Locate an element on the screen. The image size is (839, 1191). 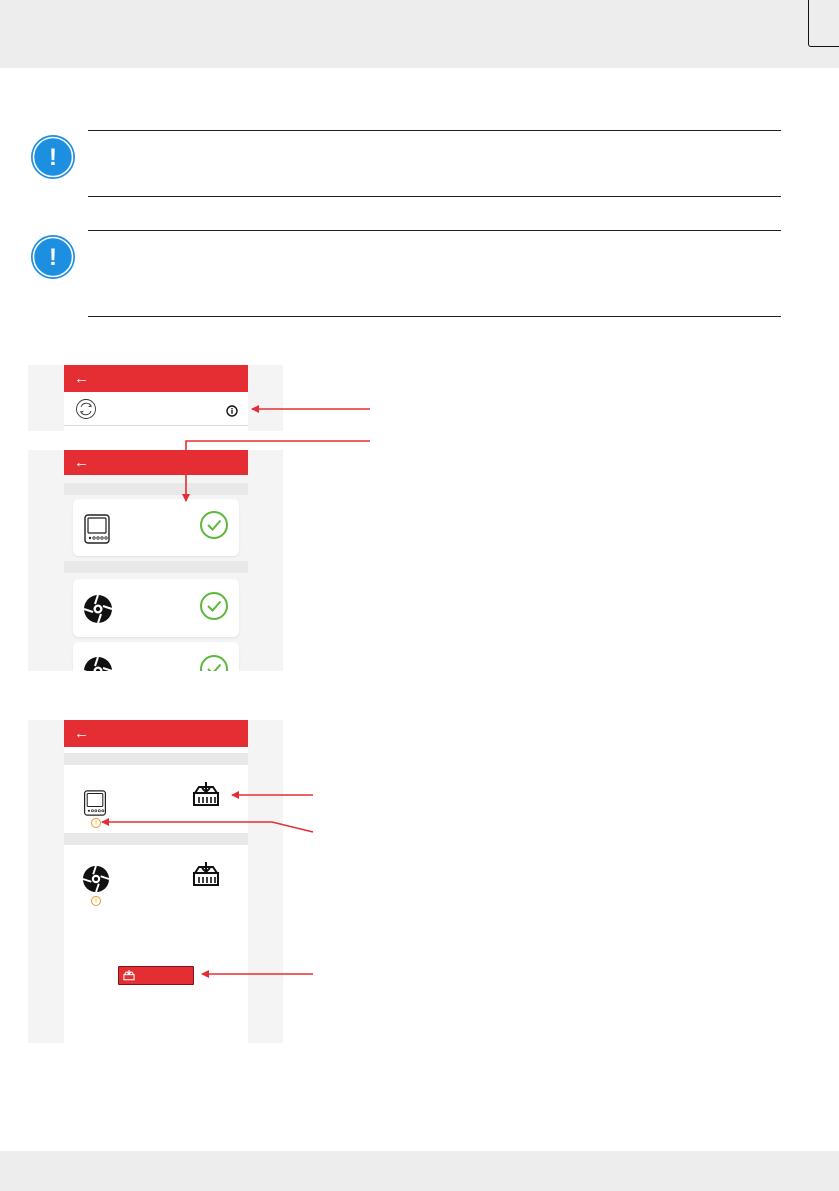
page-footer-band is located at coordinates (419, 1171).